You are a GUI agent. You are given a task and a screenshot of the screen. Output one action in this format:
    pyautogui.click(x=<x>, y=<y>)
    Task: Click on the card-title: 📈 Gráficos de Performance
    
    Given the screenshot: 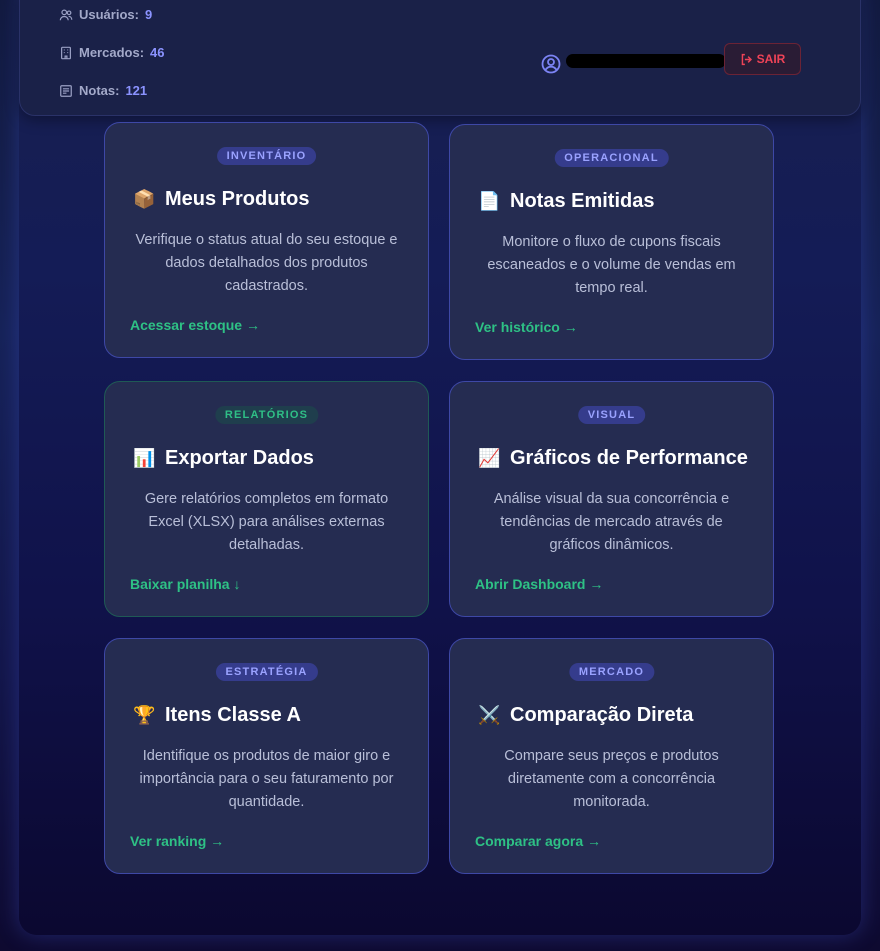 What is the action you would take?
    pyautogui.click(x=615, y=458)
    